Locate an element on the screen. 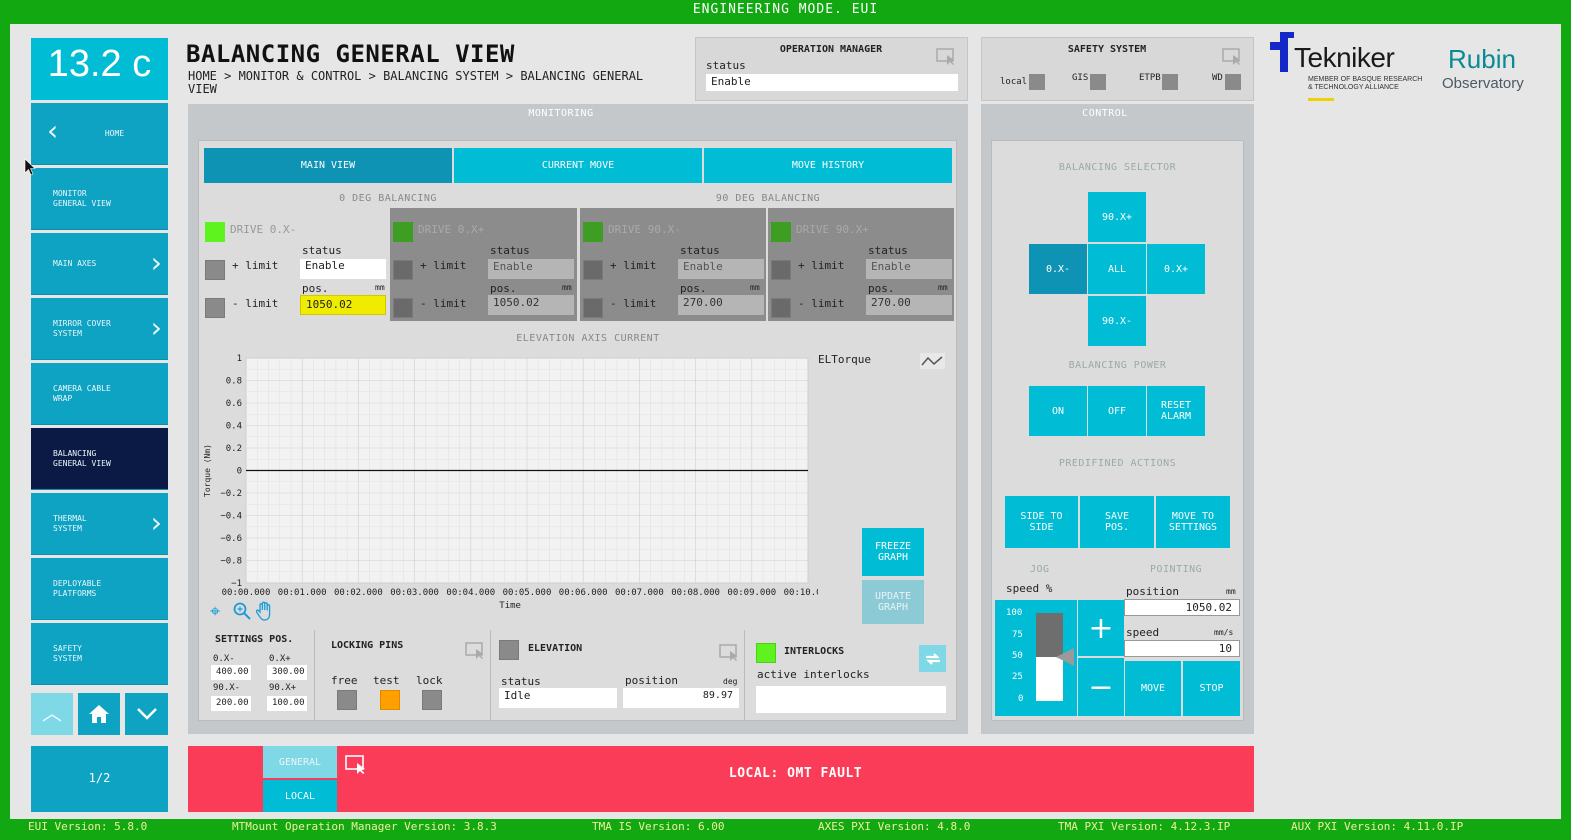 The width and height of the screenshot is (1571, 840). settings-90x-plus-value: 100.00 is located at coordinates (287, 703).